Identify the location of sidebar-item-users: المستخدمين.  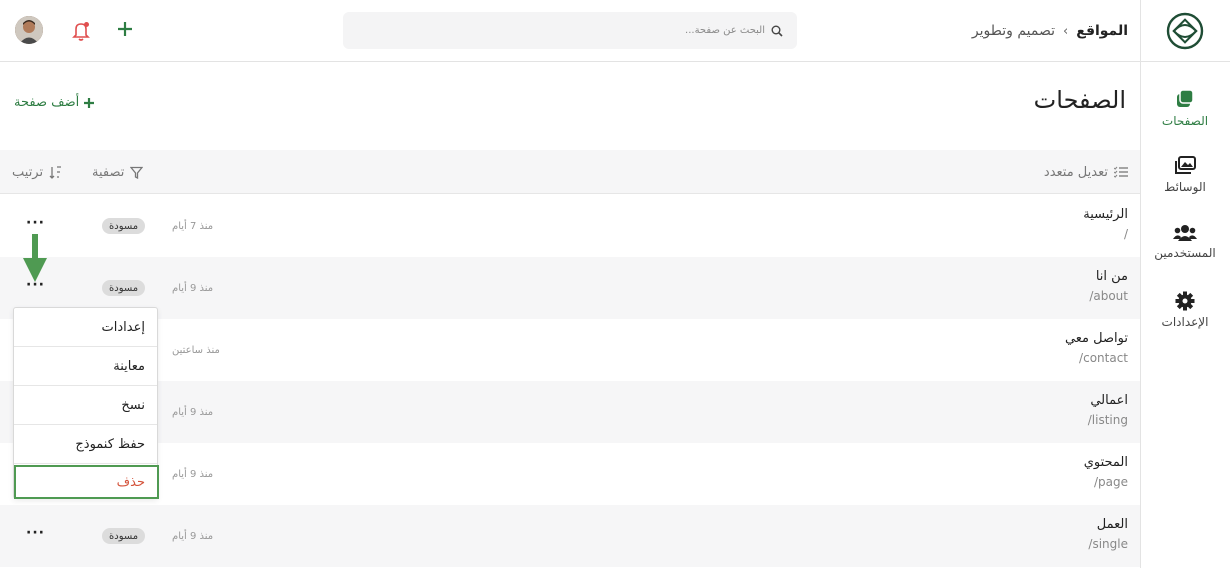
(1185, 242).